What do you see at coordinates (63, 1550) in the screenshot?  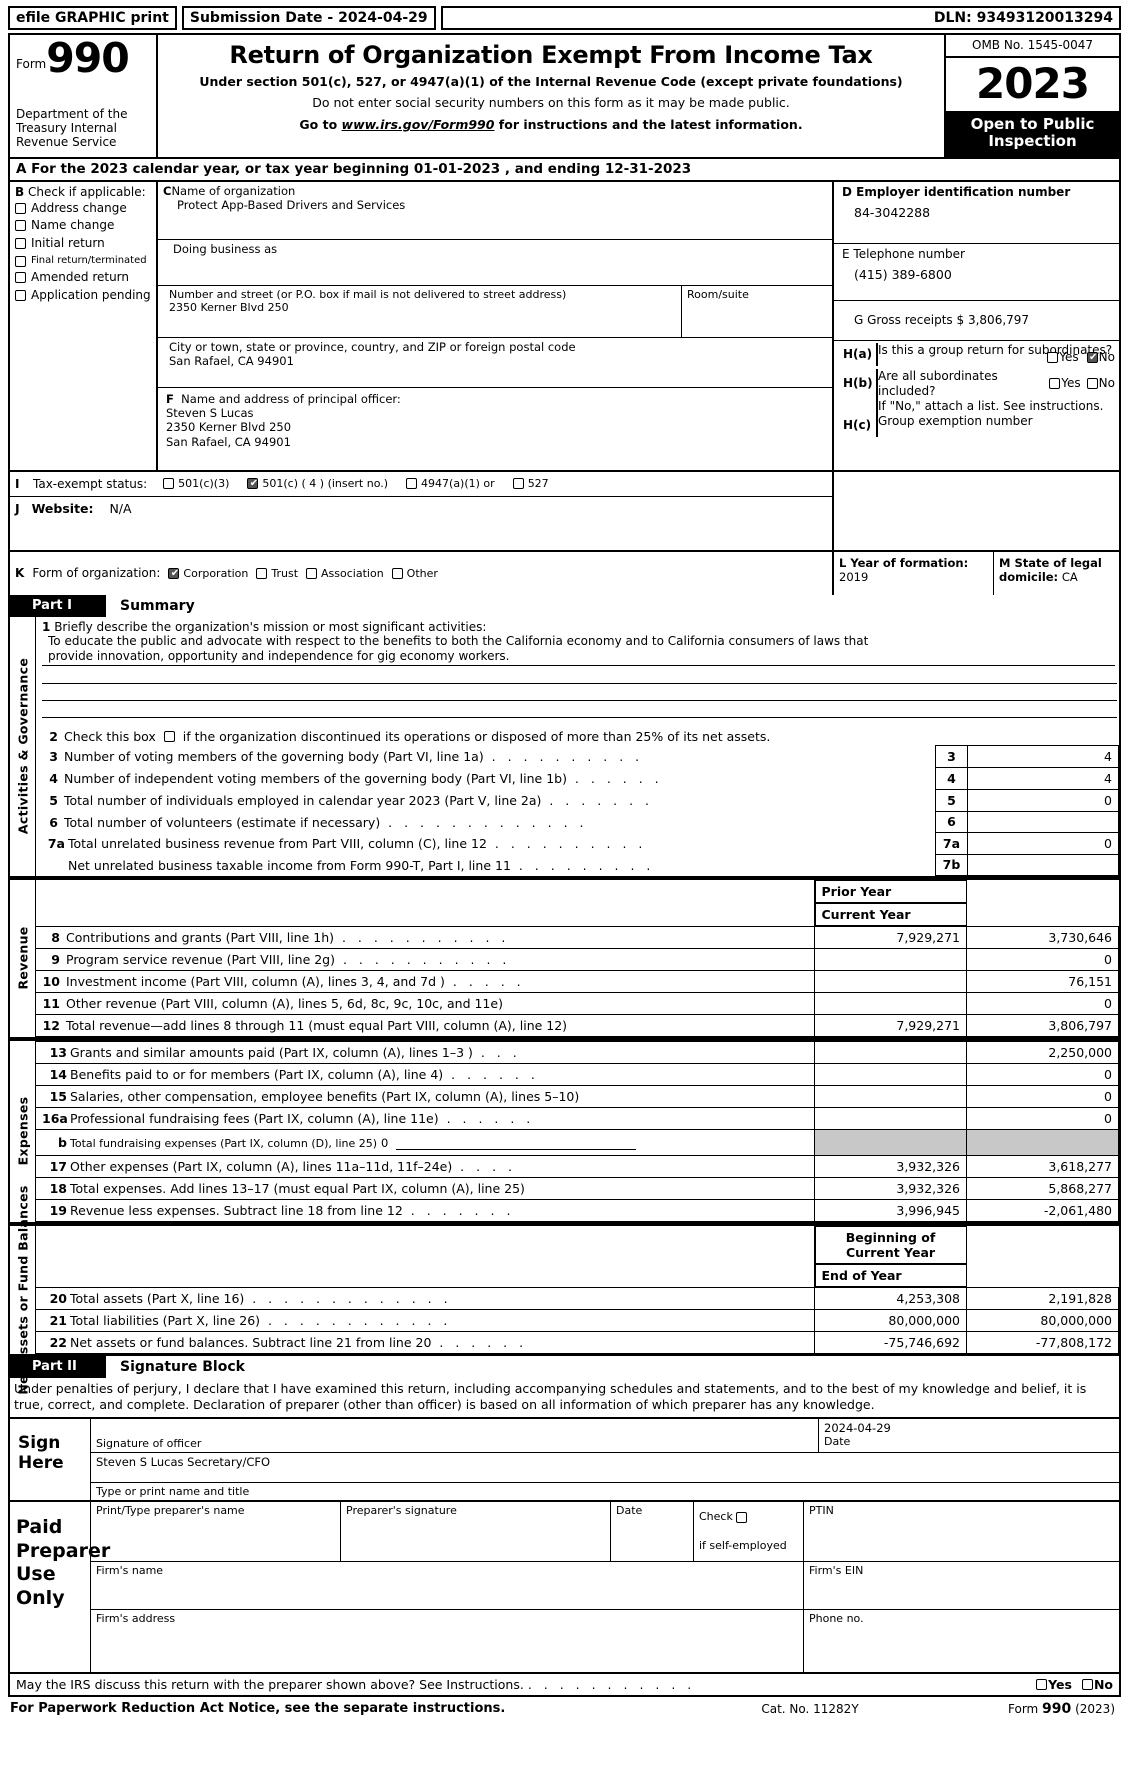 I see `paid-label-line-2: Preparer` at bounding box center [63, 1550].